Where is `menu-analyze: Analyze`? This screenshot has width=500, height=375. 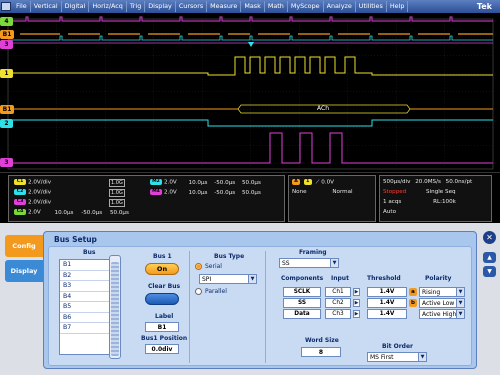
menu-analyze: Analyze is located at coordinates (340, 6).